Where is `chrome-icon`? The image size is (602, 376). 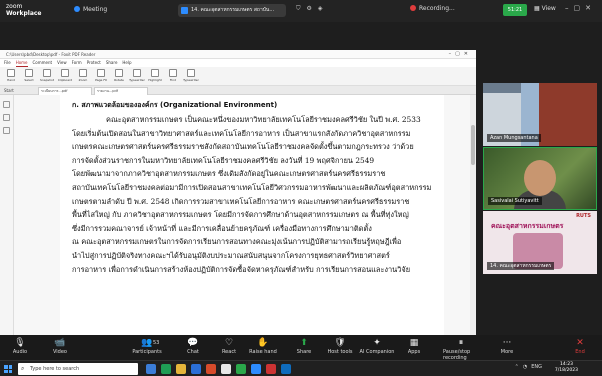 chrome-icon is located at coordinates (226, 369).